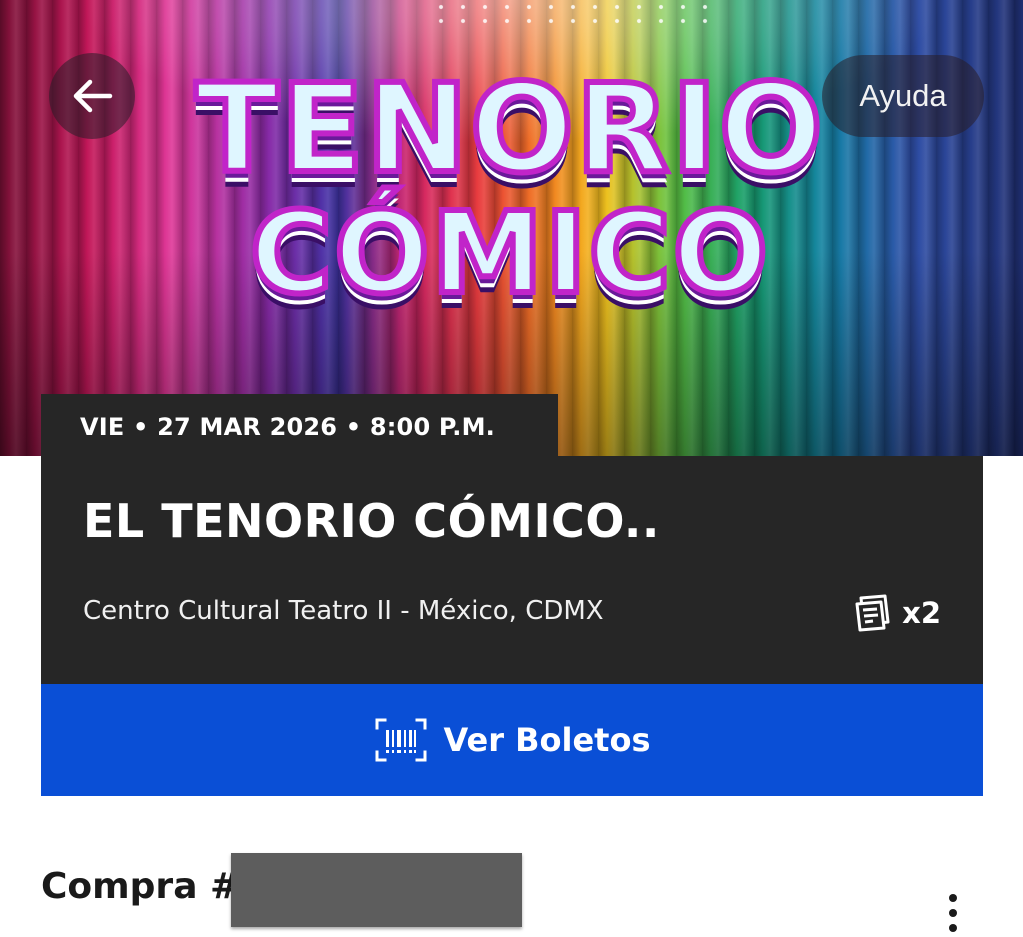 This screenshot has width=1023, height=937. I want to click on view-tickets-label: Ver Boletos, so click(547, 740).